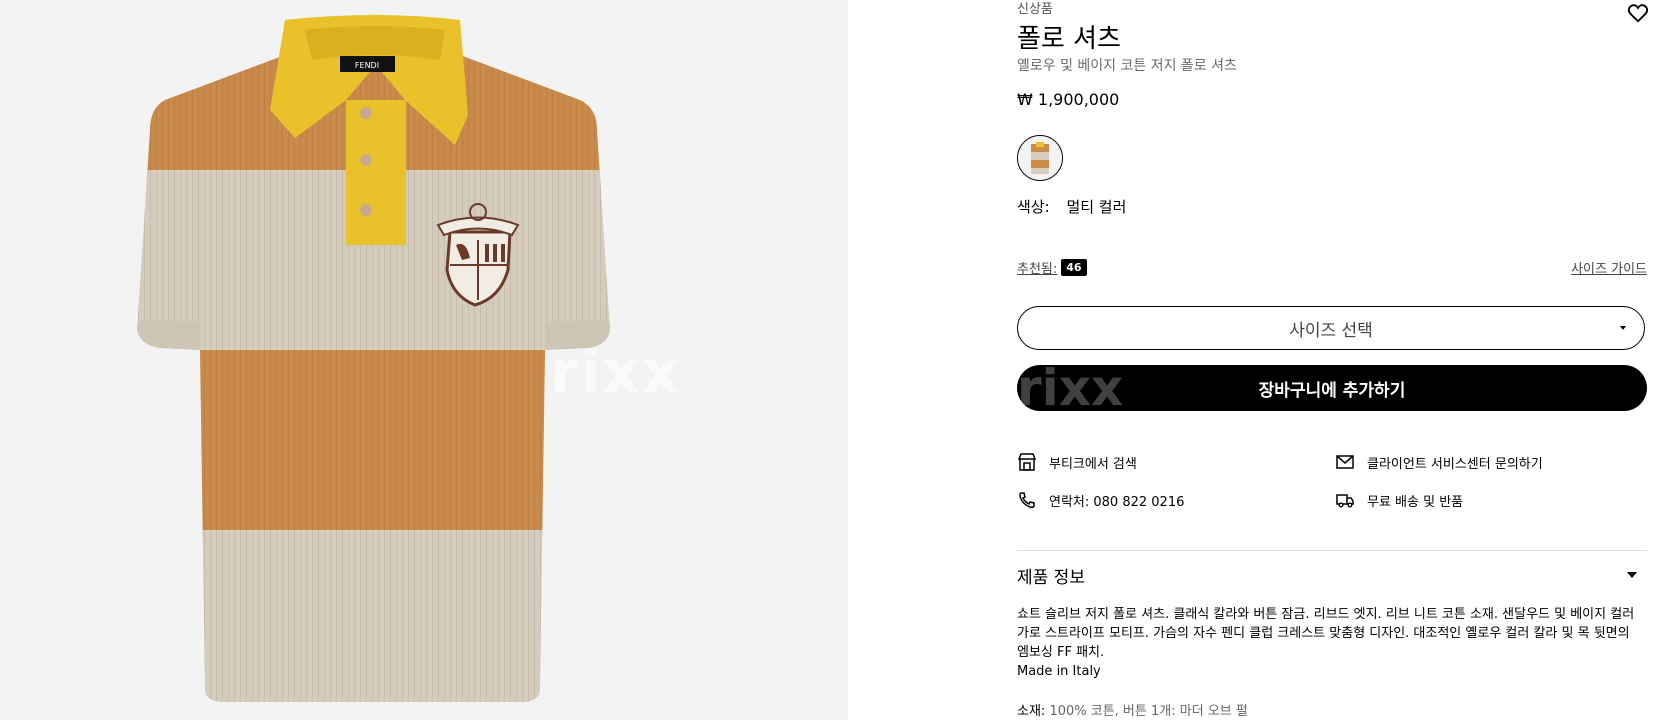 The height and width of the screenshot is (720, 1655). I want to click on contact-service-link: 클라이언트 서비스센터 문의하기, so click(1439, 462).